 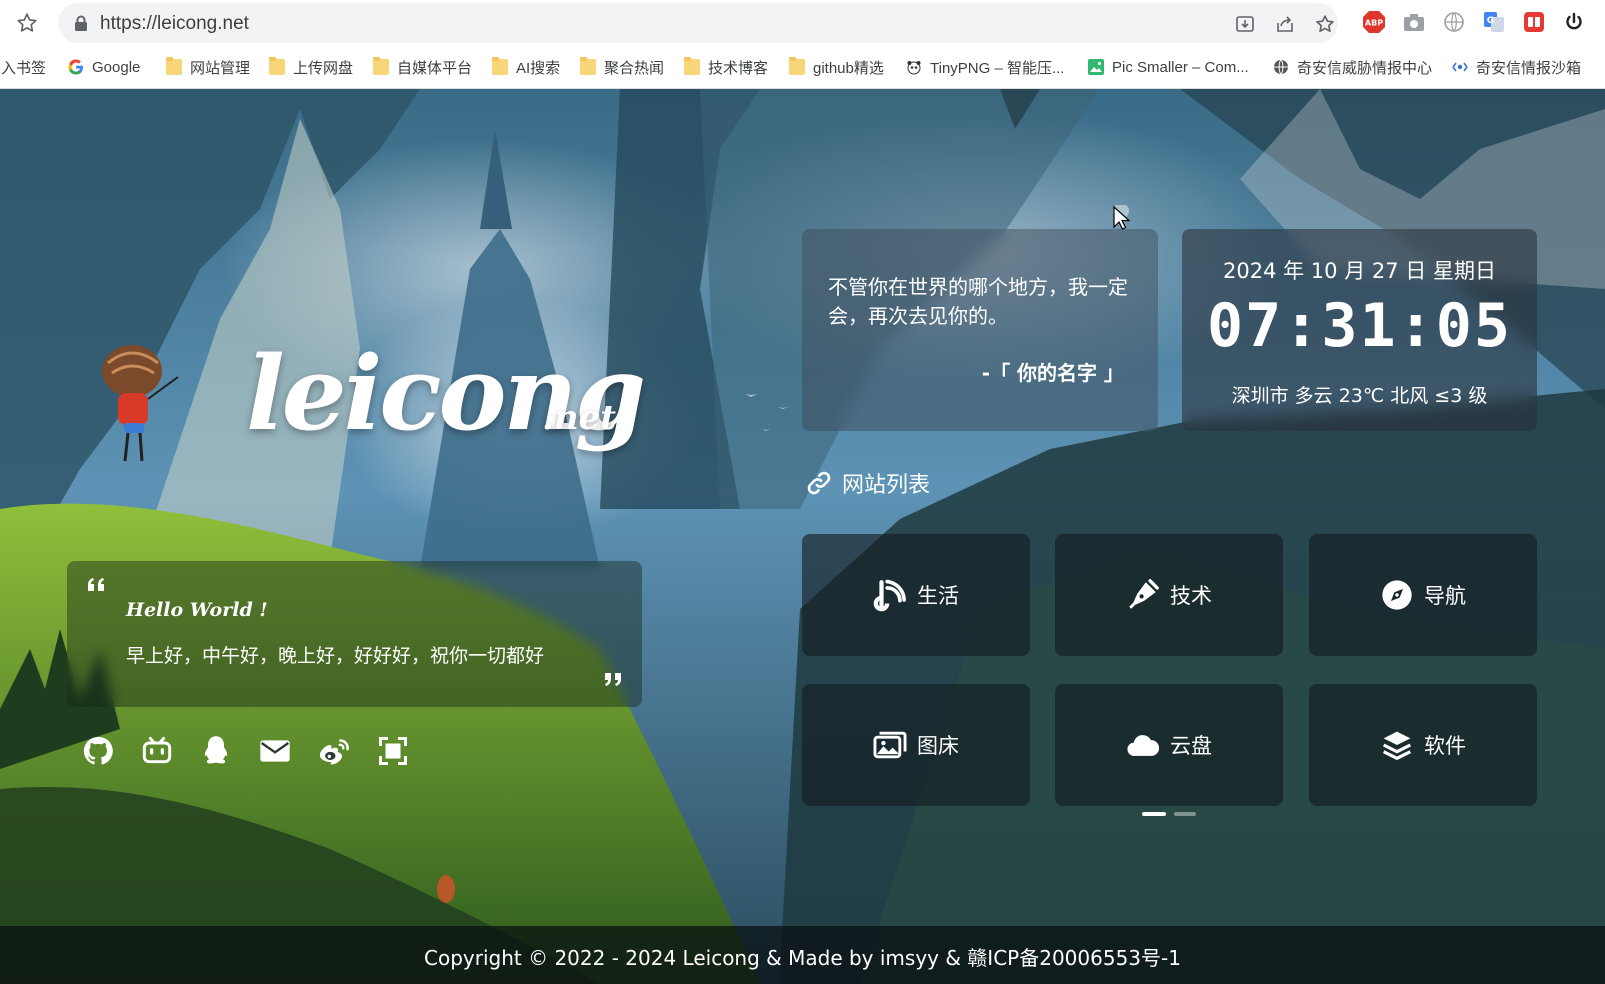 I want to click on bookmark-google: Google, so click(x=104, y=67).